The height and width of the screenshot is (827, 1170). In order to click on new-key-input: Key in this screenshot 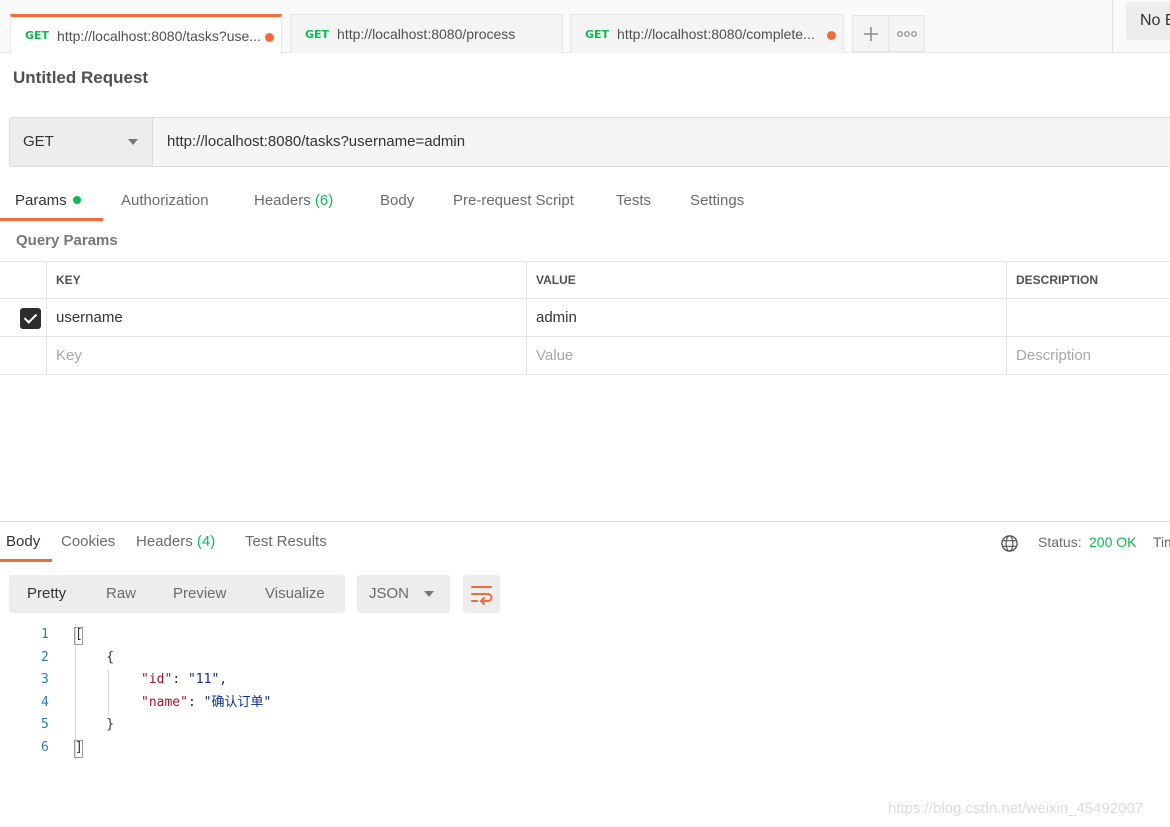, I will do `click(286, 355)`.